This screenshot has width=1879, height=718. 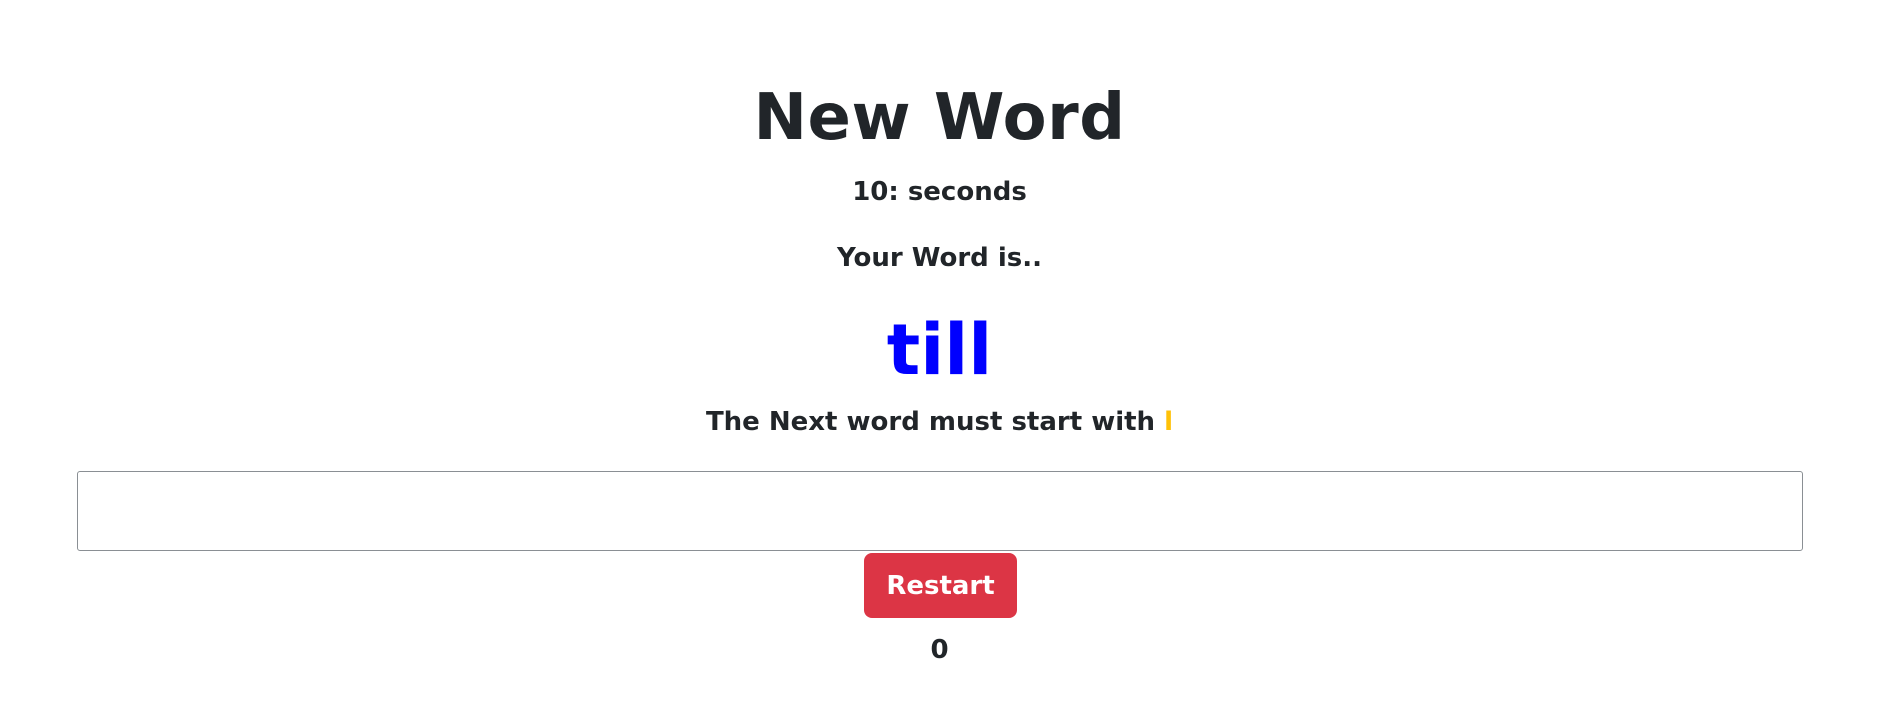 What do you see at coordinates (939, 350) in the screenshot?
I see `current-word: till` at bounding box center [939, 350].